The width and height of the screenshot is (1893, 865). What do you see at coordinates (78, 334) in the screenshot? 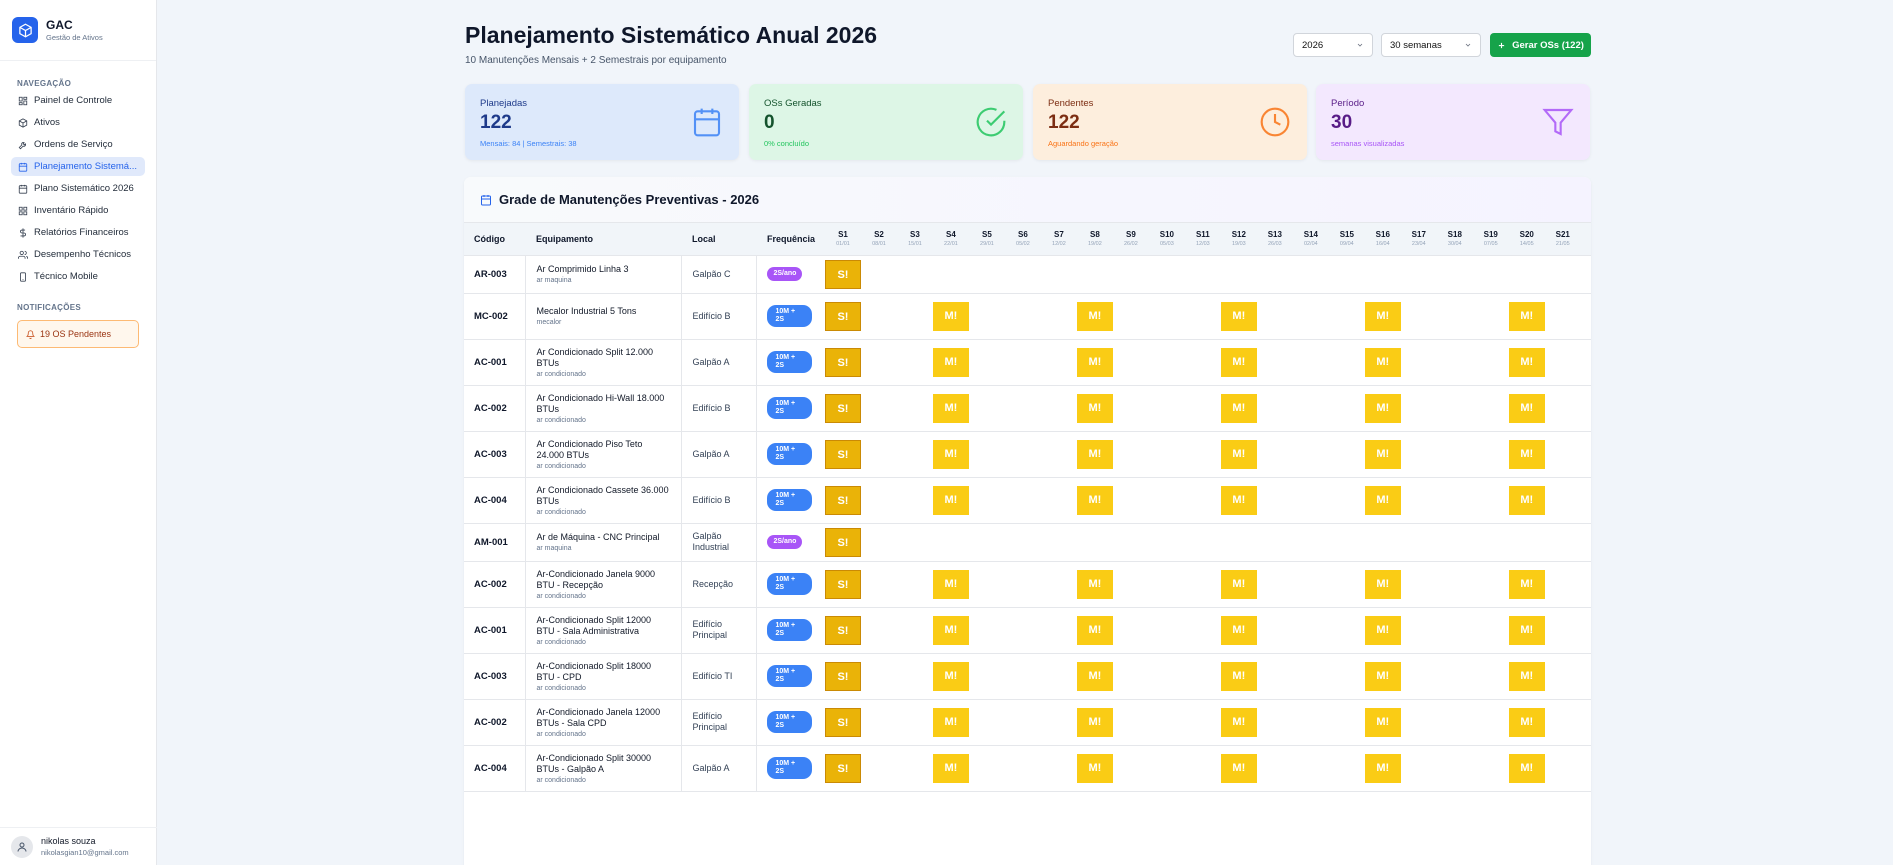
I see `pending-os-notification: 19 OS Pendentes` at bounding box center [78, 334].